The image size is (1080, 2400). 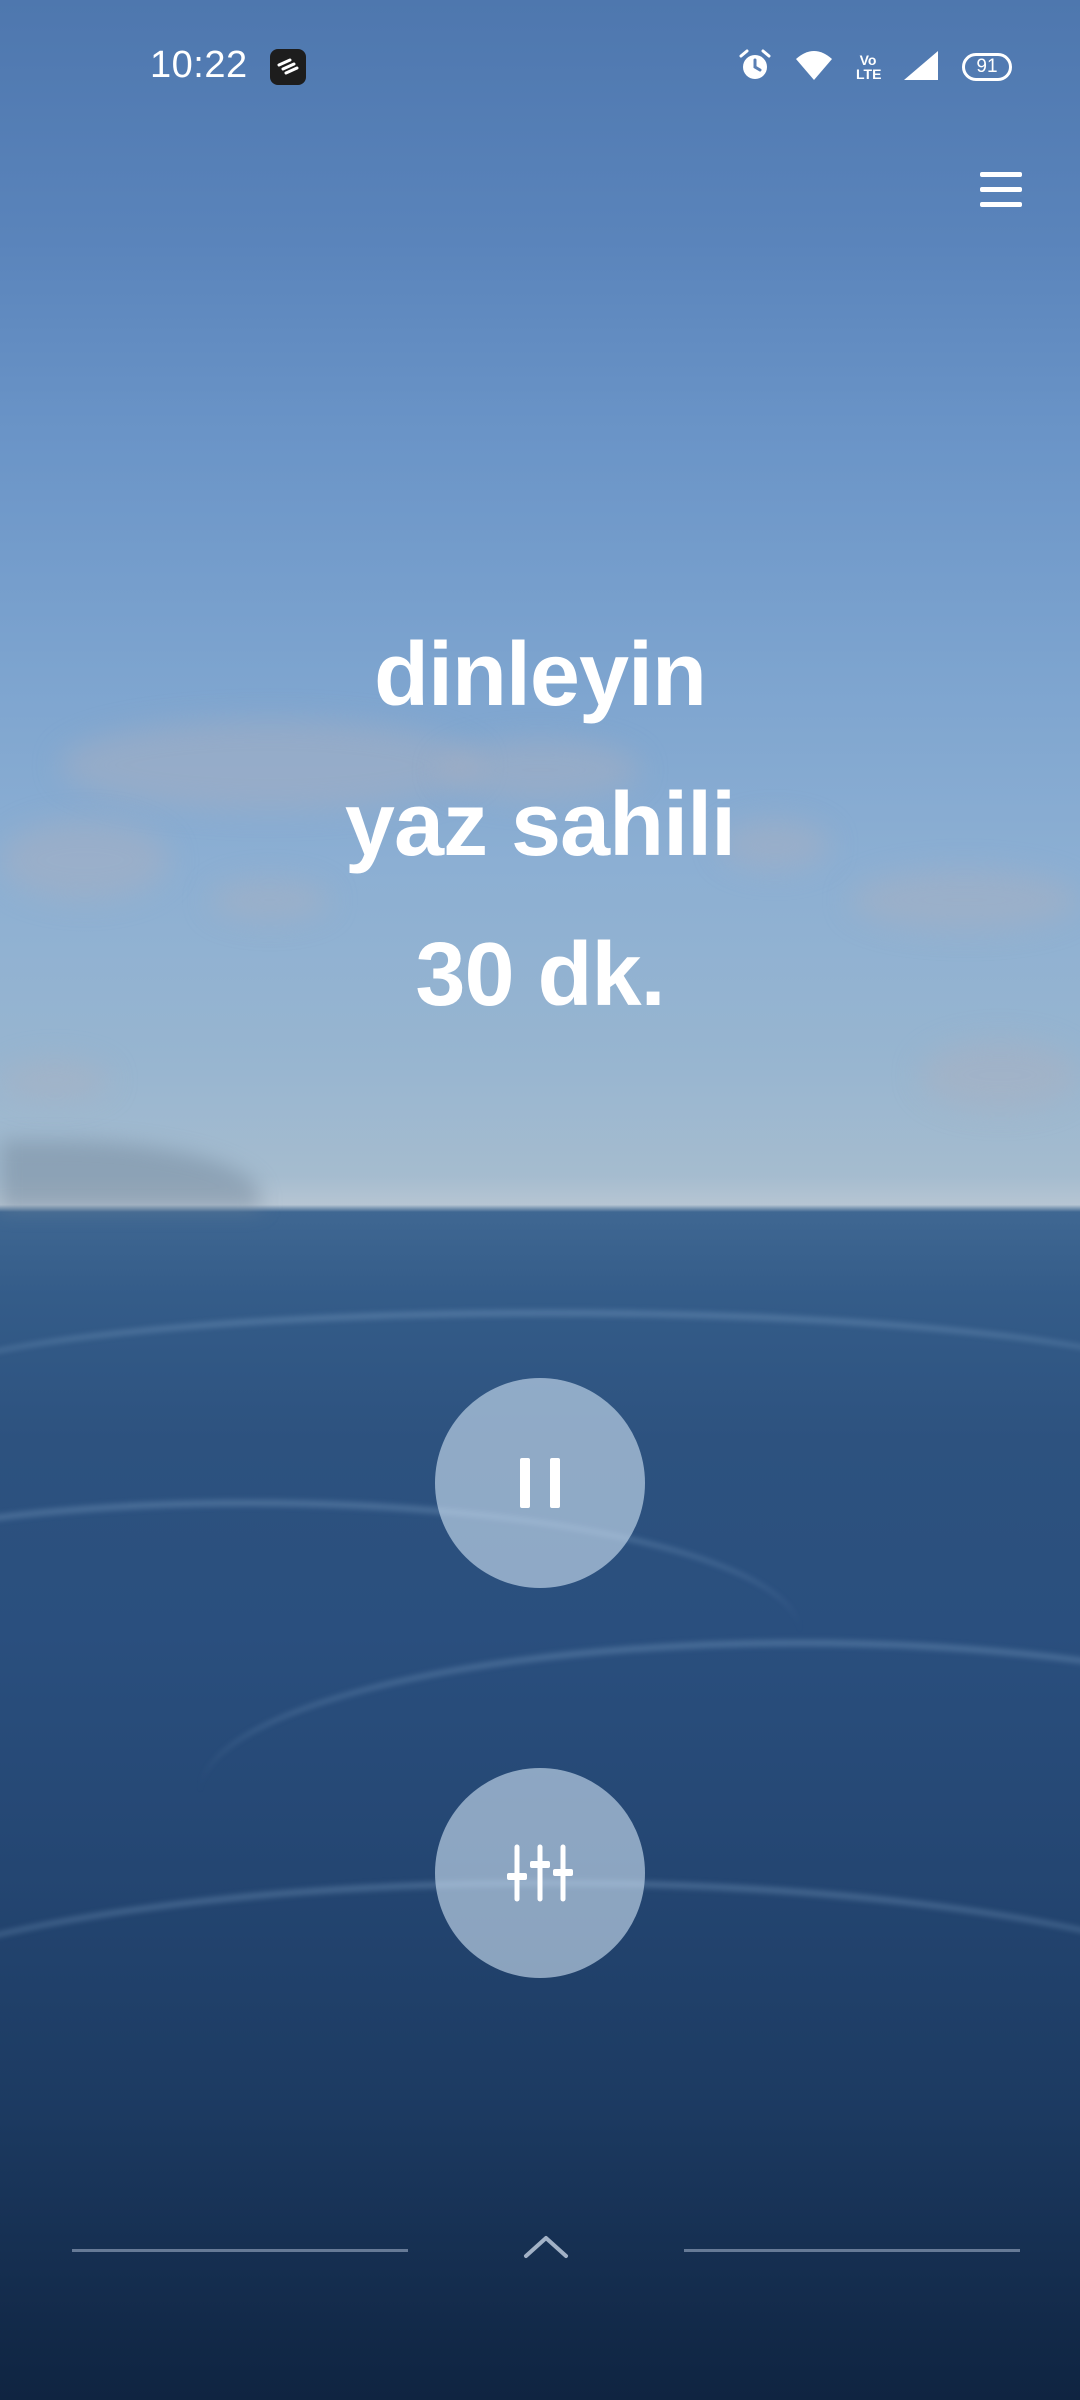 What do you see at coordinates (814, 67) in the screenshot?
I see `wifi-icon` at bounding box center [814, 67].